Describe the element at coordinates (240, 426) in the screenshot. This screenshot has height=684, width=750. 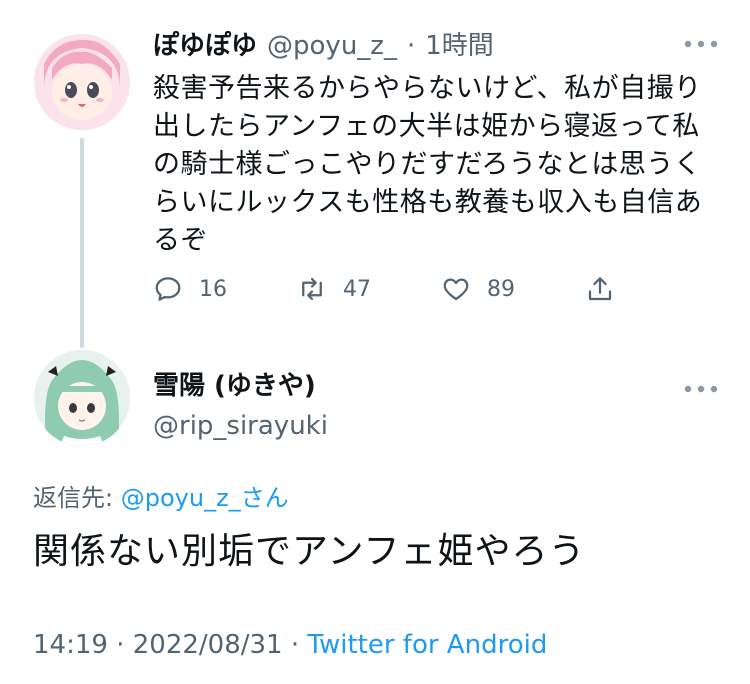
I see `user-handle: @rip_sirayuki` at that location.